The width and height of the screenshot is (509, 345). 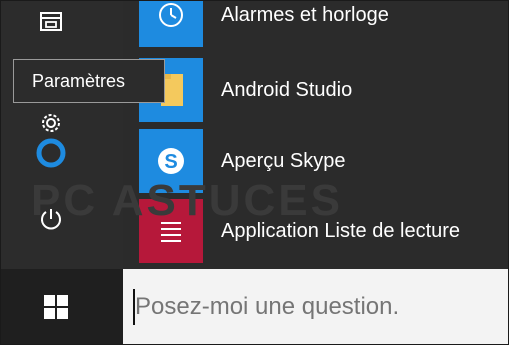 What do you see at coordinates (287, 89) in the screenshot?
I see `app-label: Android Studio` at bounding box center [287, 89].